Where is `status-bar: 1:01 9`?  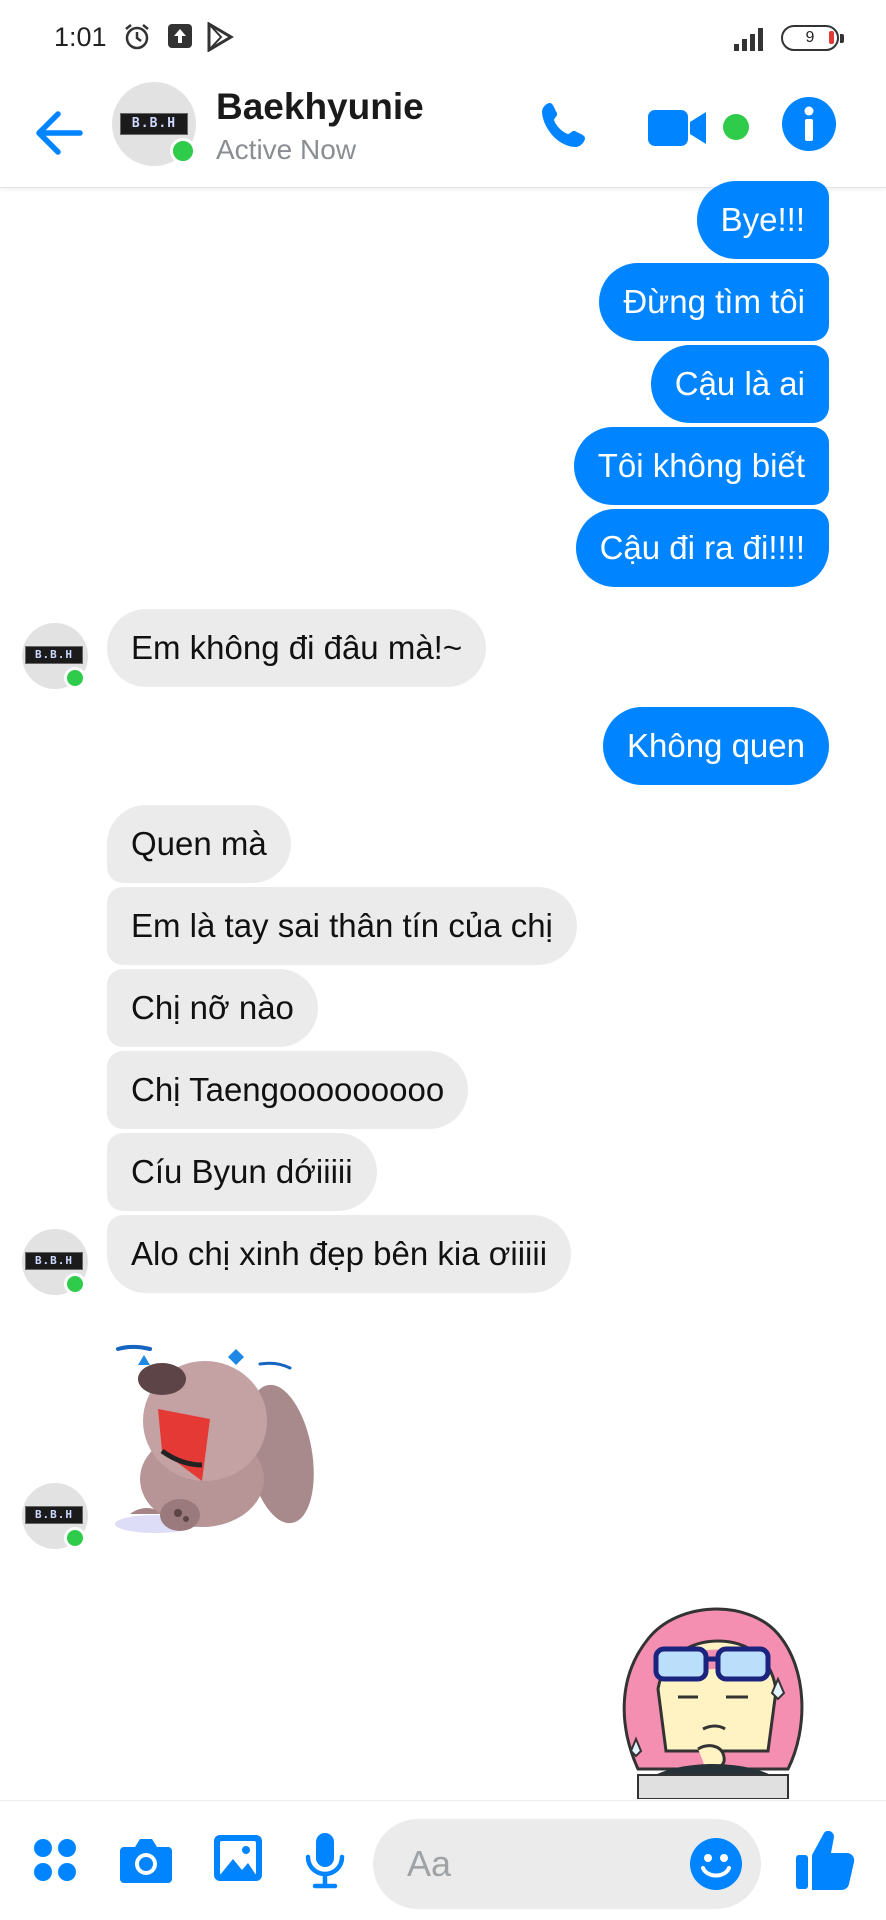 status-bar: 1:01 9 is located at coordinates (443, 39).